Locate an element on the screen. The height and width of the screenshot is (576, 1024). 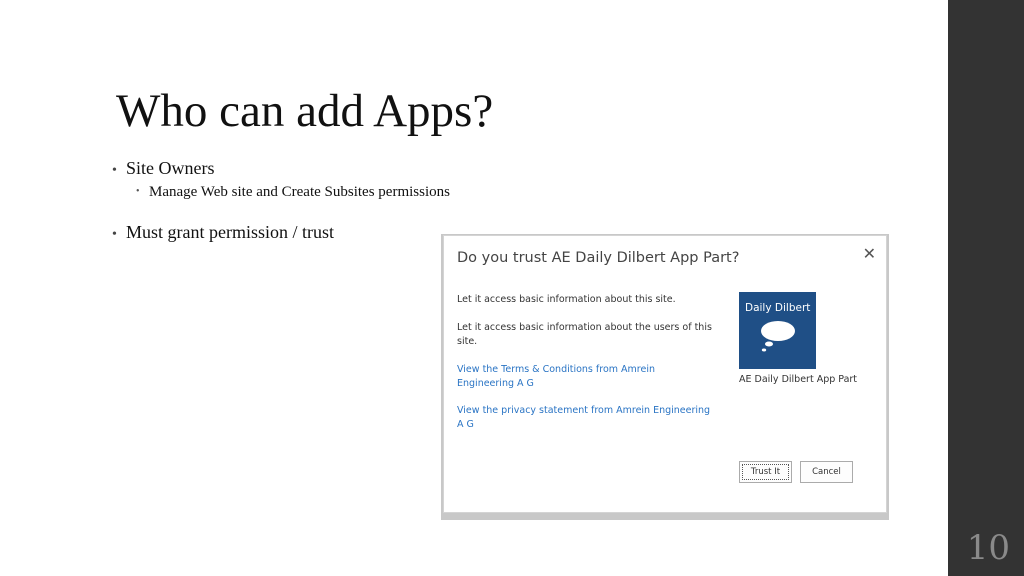
bullet-text: Site Owners is located at coordinates (170, 168).